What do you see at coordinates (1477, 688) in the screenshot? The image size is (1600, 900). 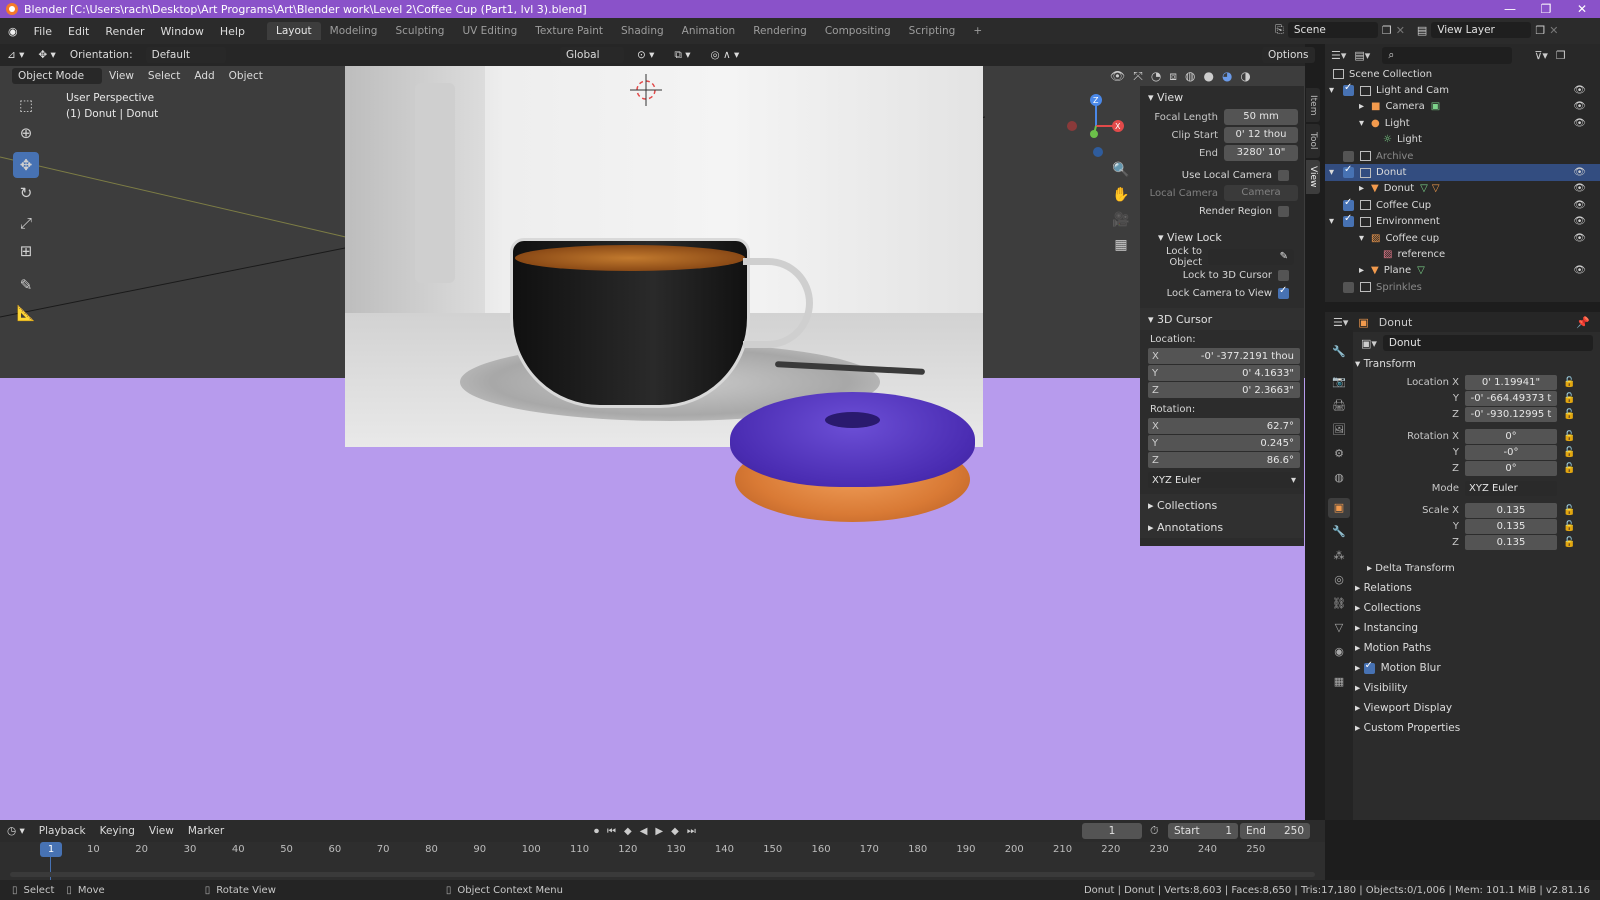 I see `visibility-section: ▸ Visibility` at bounding box center [1477, 688].